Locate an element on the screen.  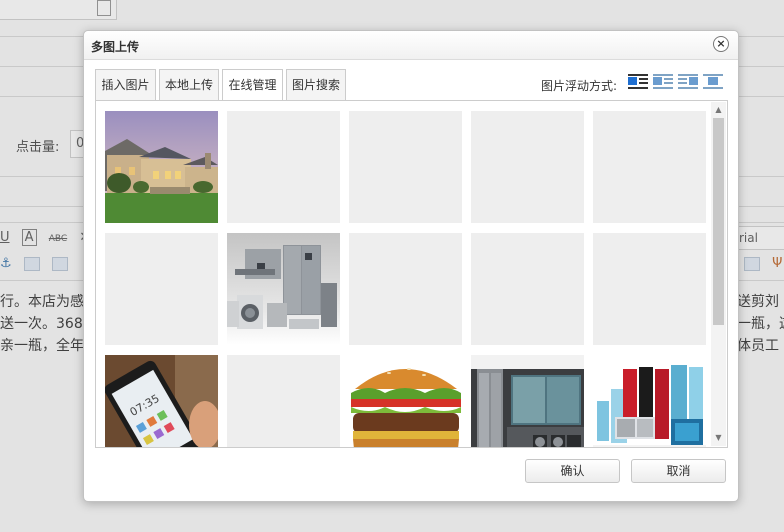
appliances-image is located at coordinates (283, 289).